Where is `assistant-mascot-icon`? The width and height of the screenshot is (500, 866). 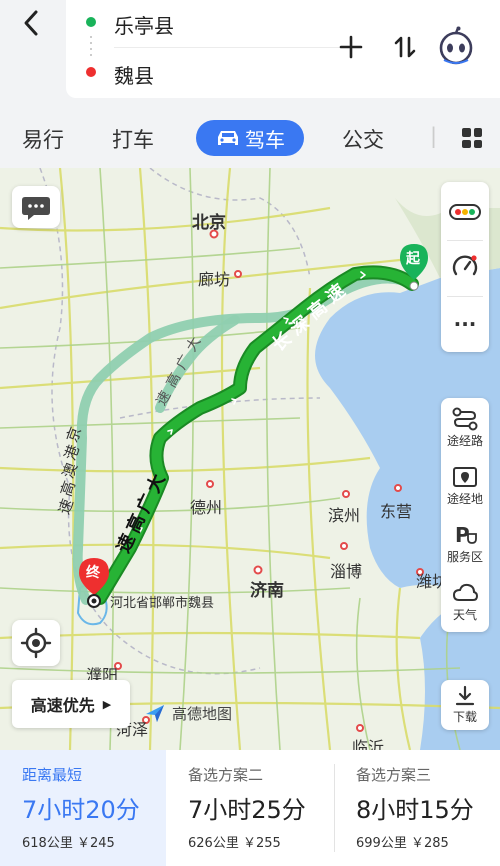
assistant-mascot-icon is located at coordinates (456, 45).